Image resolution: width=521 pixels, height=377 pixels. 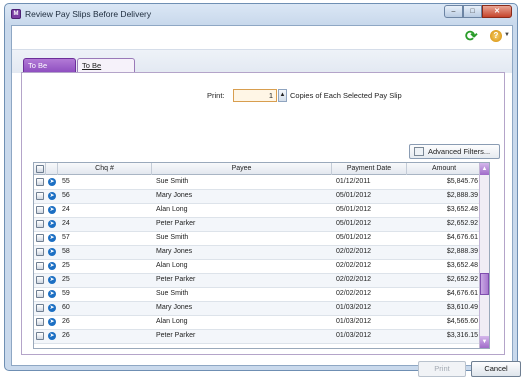 I want to click on table-row: ➤ 24 Peter Parker 05/01/2012 $2,652.92, so click(x=261, y=225).